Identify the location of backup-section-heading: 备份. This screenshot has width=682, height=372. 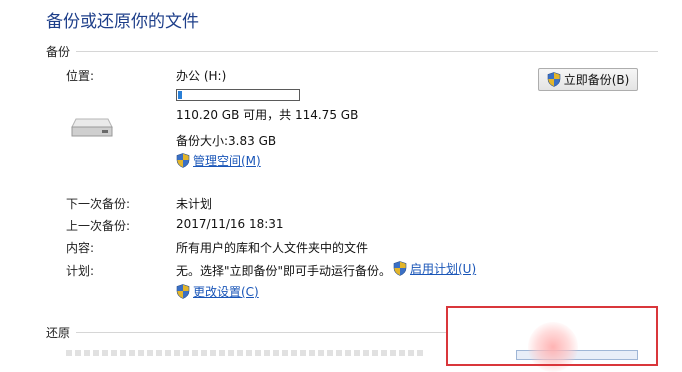
(58, 52).